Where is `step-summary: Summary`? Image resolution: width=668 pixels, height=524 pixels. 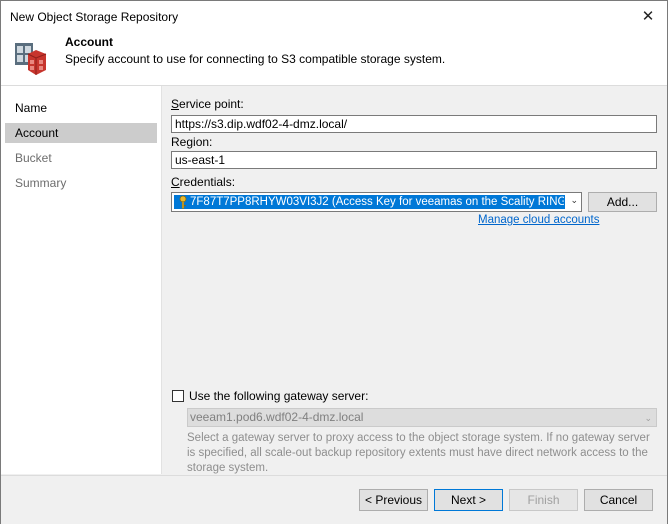 step-summary: Summary is located at coordinates (41, 183).